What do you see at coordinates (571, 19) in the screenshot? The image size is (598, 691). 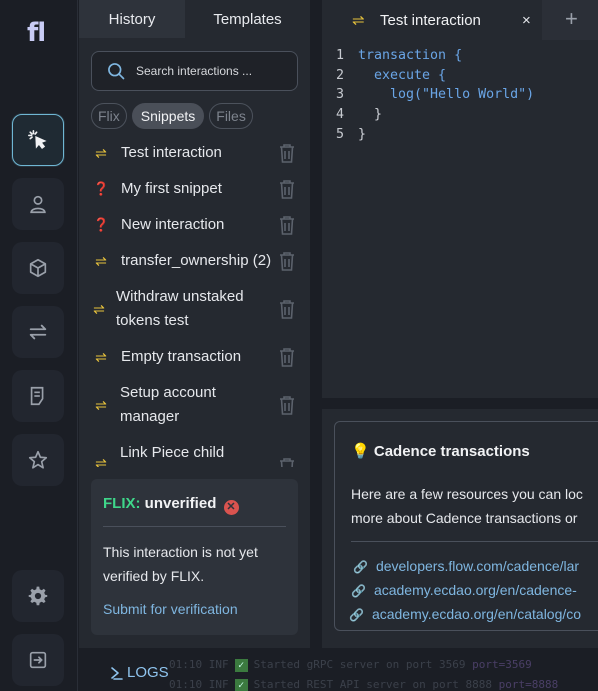 I see `add-tab-button: +` at bounding box center [571, 19].